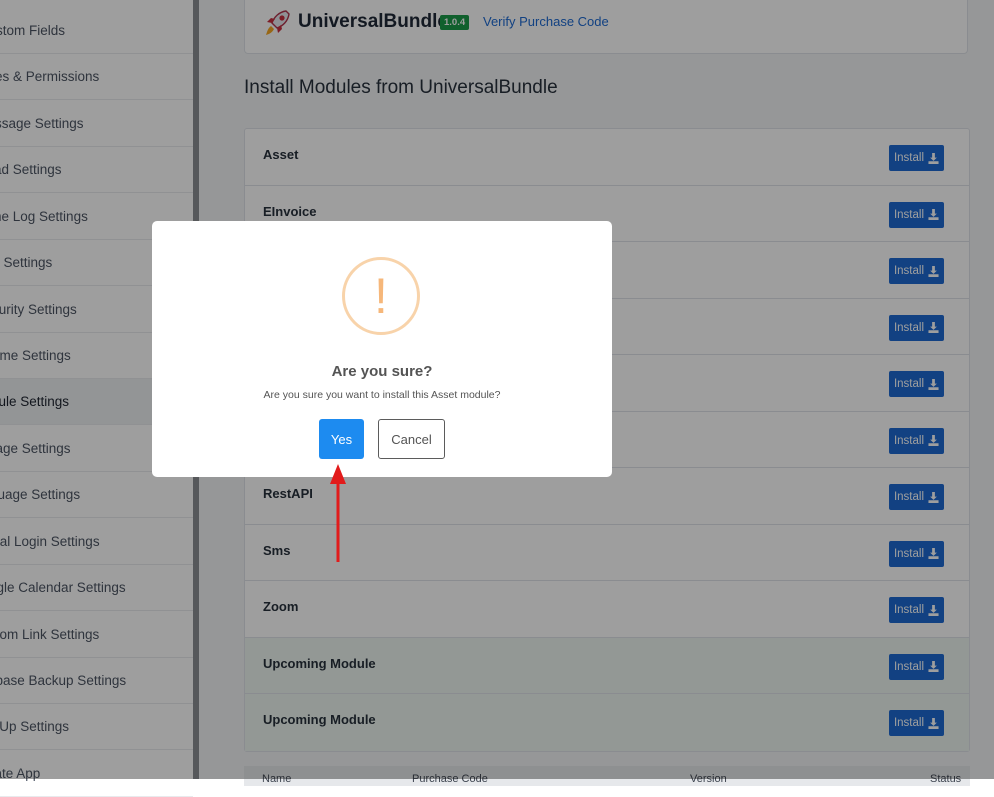 Image resolution: width=994 pixels, height=797 pixels. What do you see at coordinates (411, 439) in the screenshot?
I see `cancel-button: Cancel` at bounding box center [411, 439].